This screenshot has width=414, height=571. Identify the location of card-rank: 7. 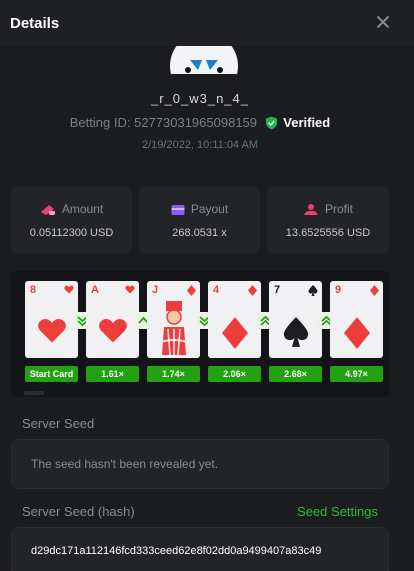
(277, 290).